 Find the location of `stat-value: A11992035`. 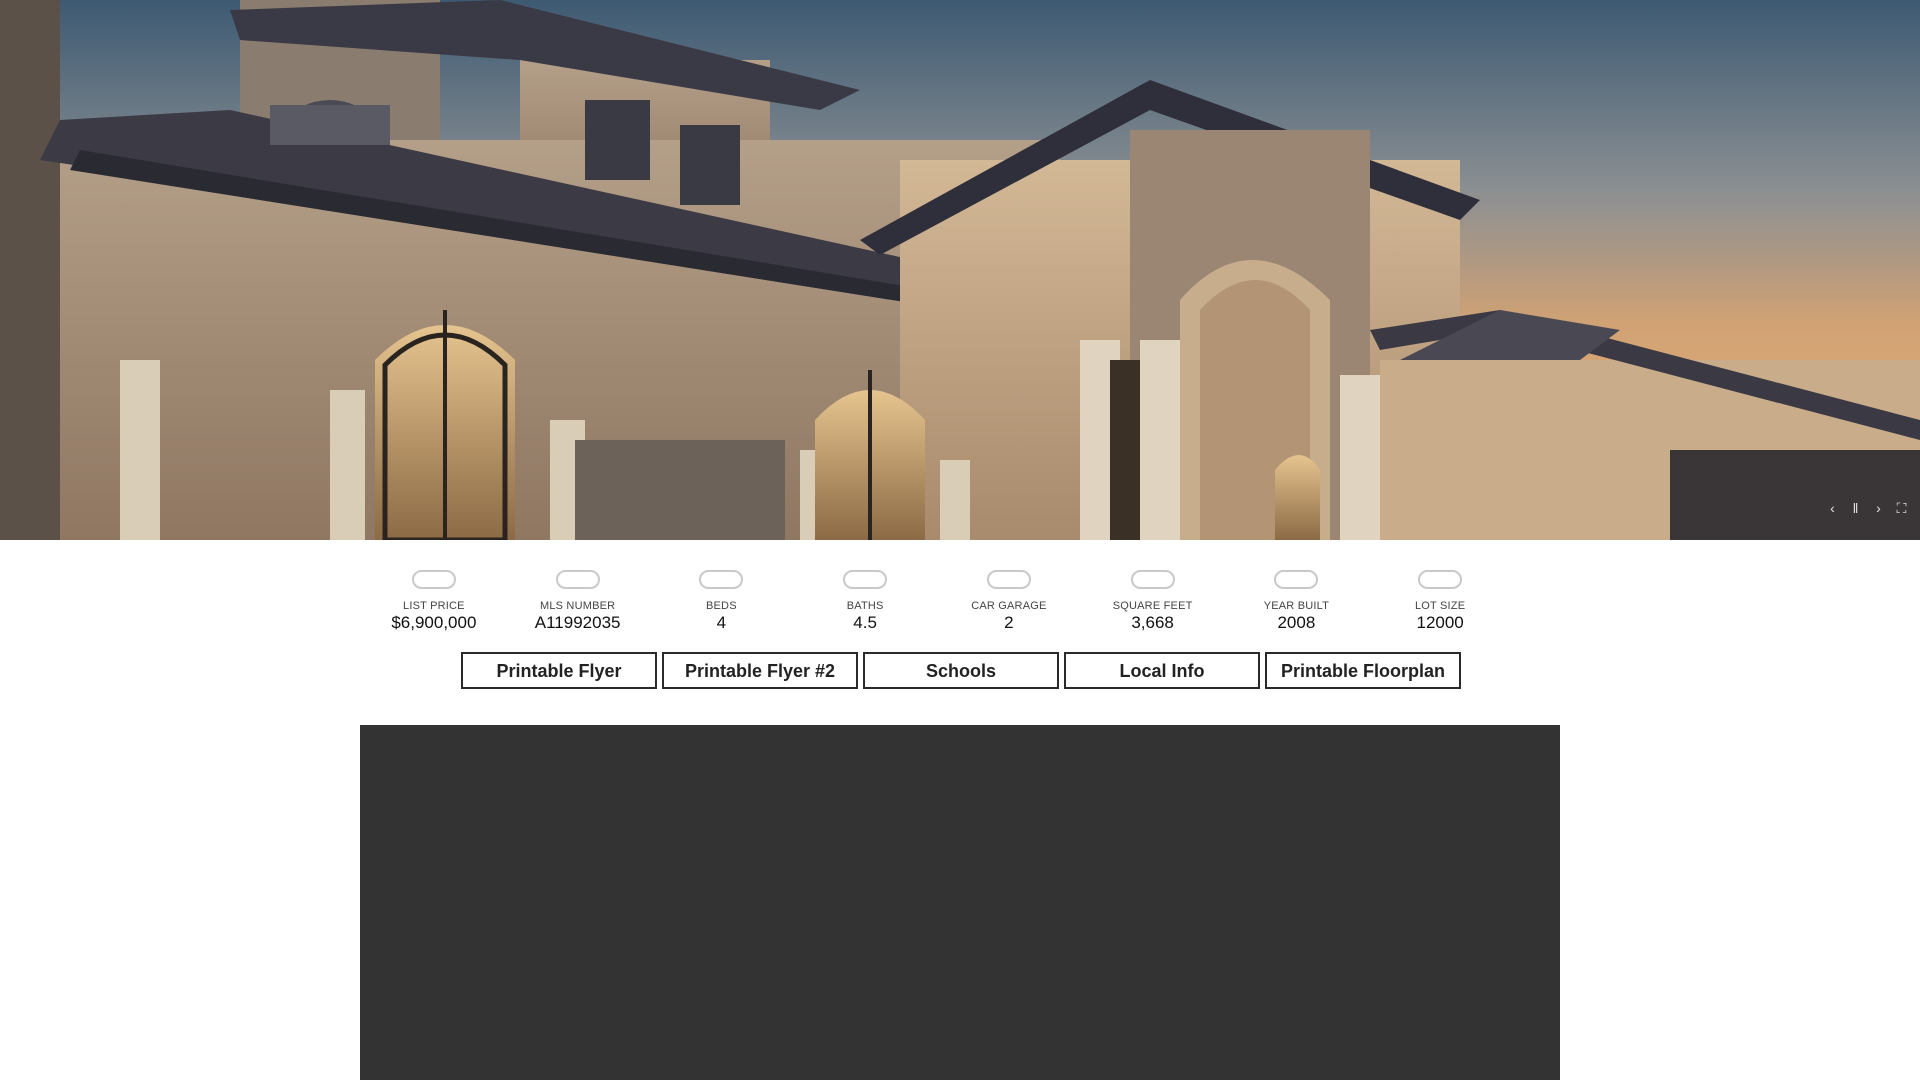

stat-value: A11992035 is located at coordinates (577, 622).